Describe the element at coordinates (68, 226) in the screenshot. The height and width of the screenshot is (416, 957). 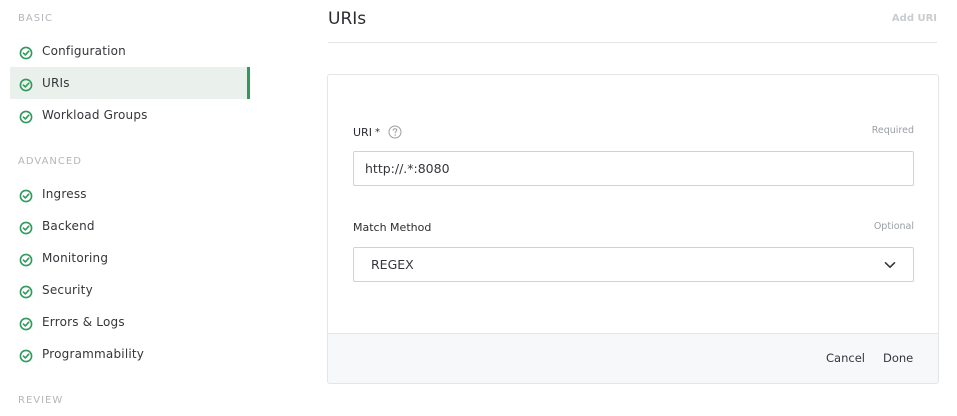
I see `sidebar-item-label: Backend` at that location.